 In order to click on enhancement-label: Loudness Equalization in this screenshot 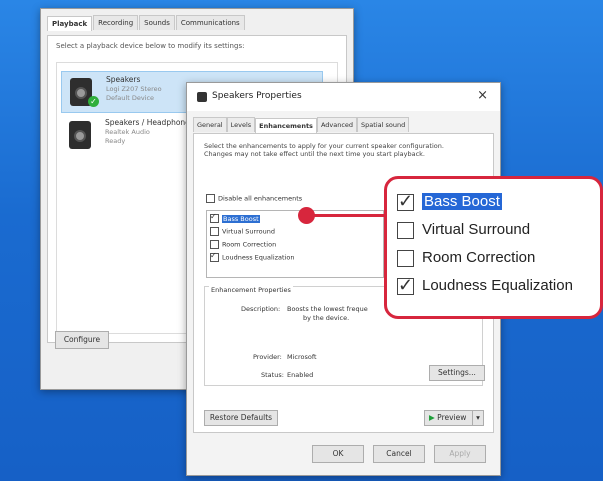, I will do `click(258, 257)`.